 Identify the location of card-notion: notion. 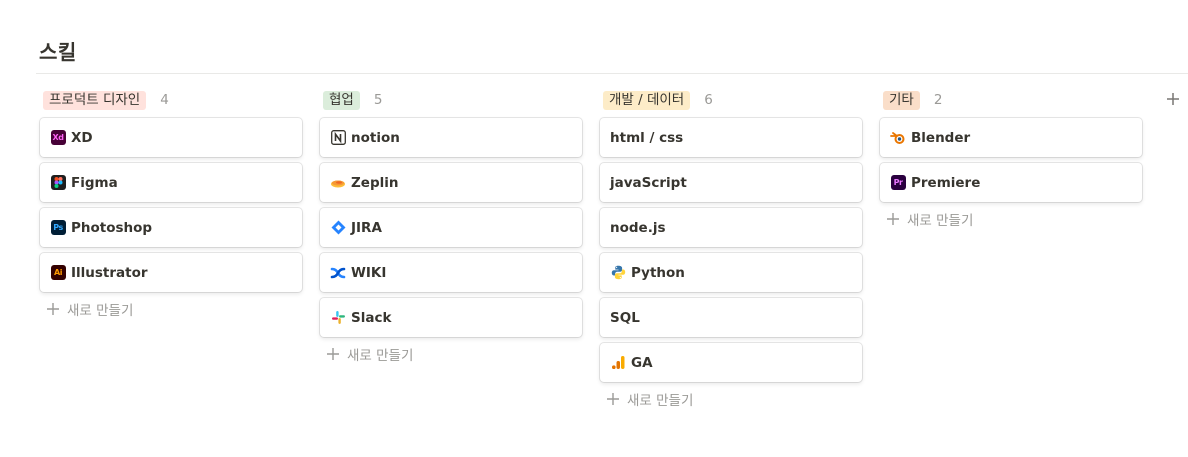
(451, 137).